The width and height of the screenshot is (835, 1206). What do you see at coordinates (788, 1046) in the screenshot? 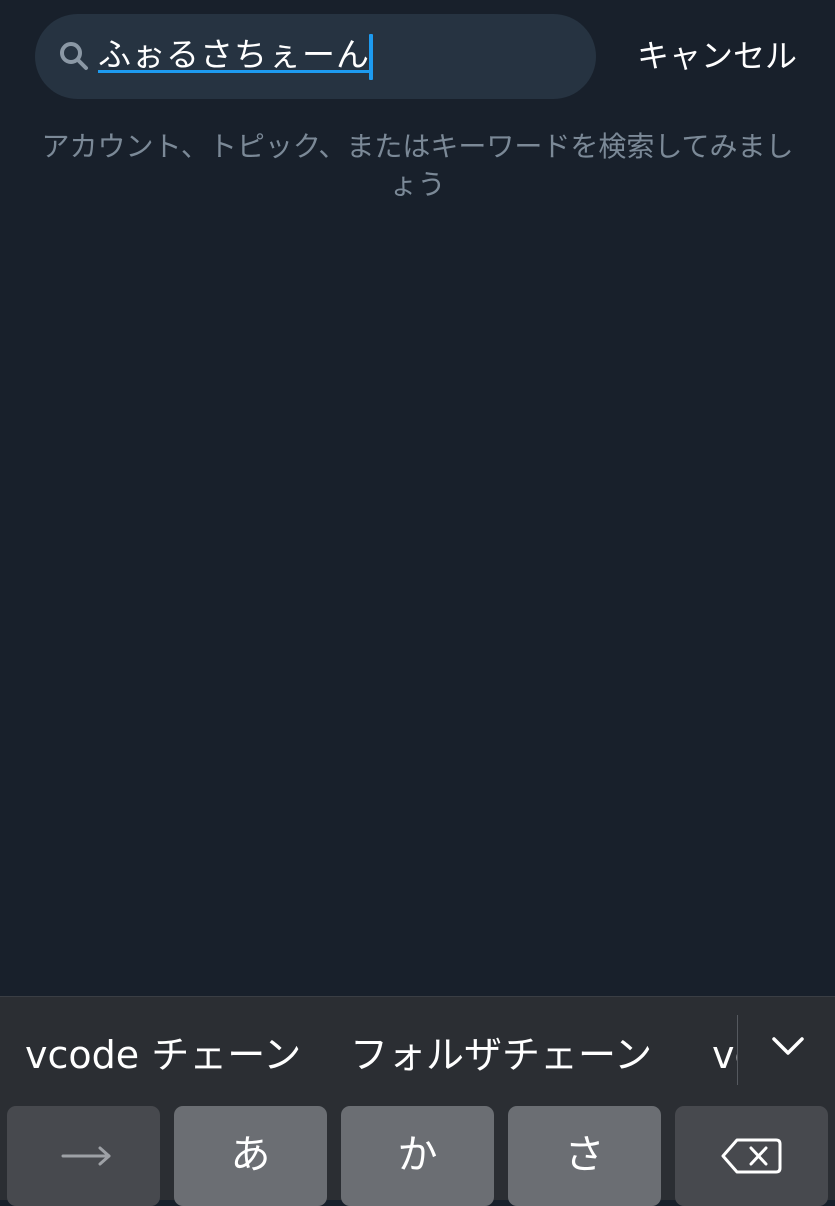
I see `chevron-down-icon` at bounding box center [788, 1046].